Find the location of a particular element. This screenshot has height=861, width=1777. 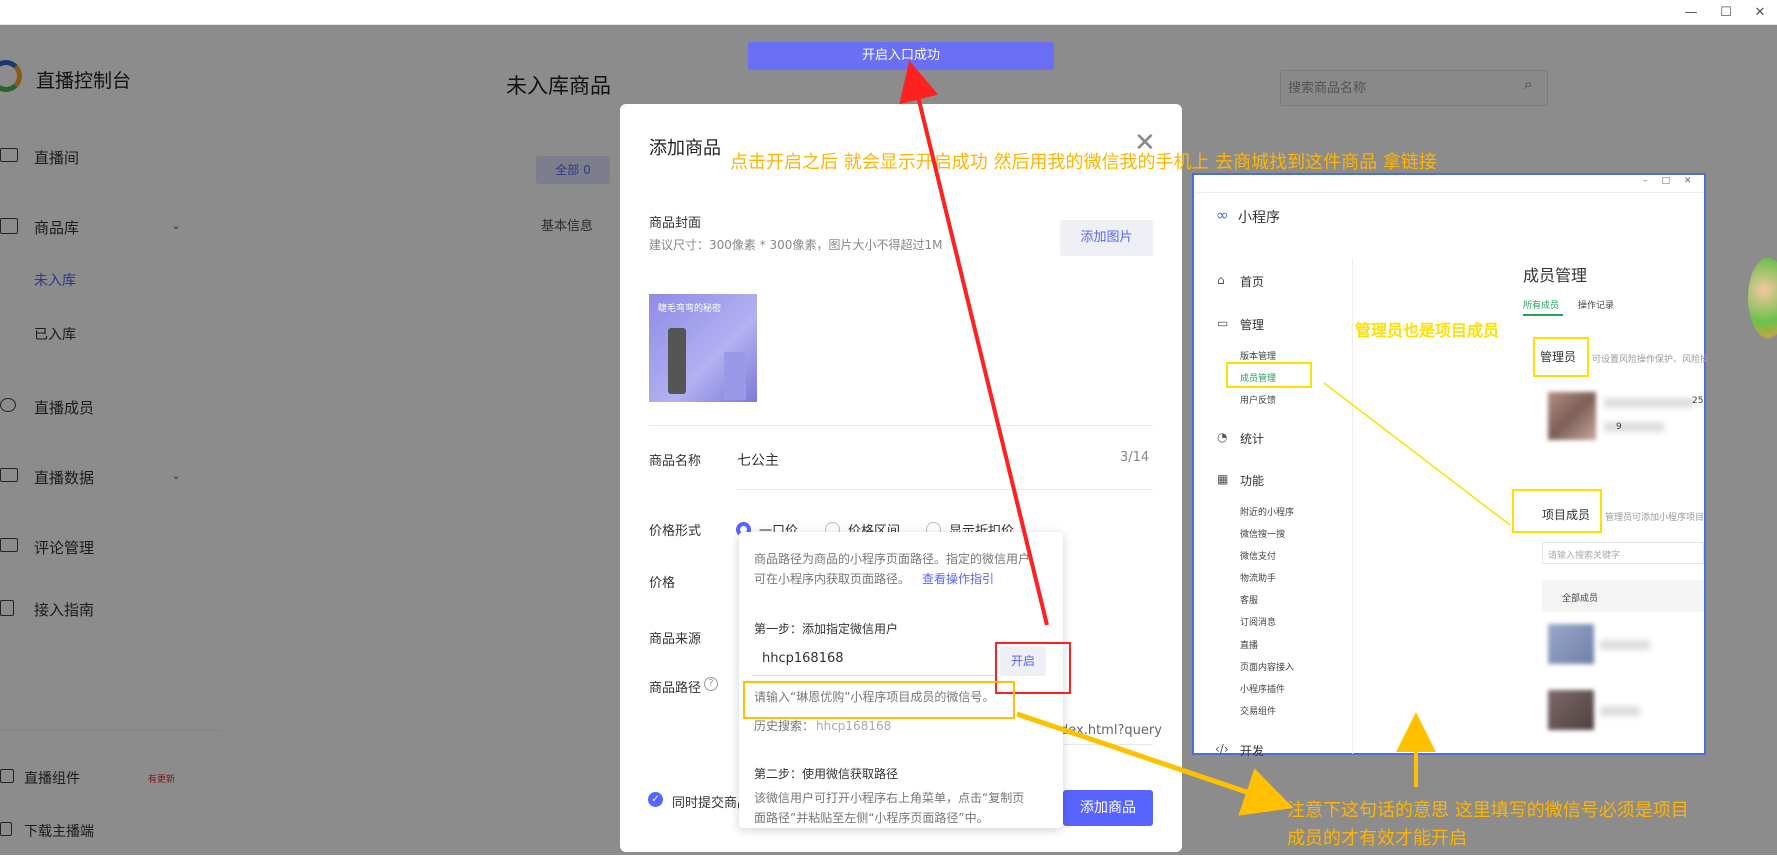

arrow-to-toast is located at coordinates (974, 343).